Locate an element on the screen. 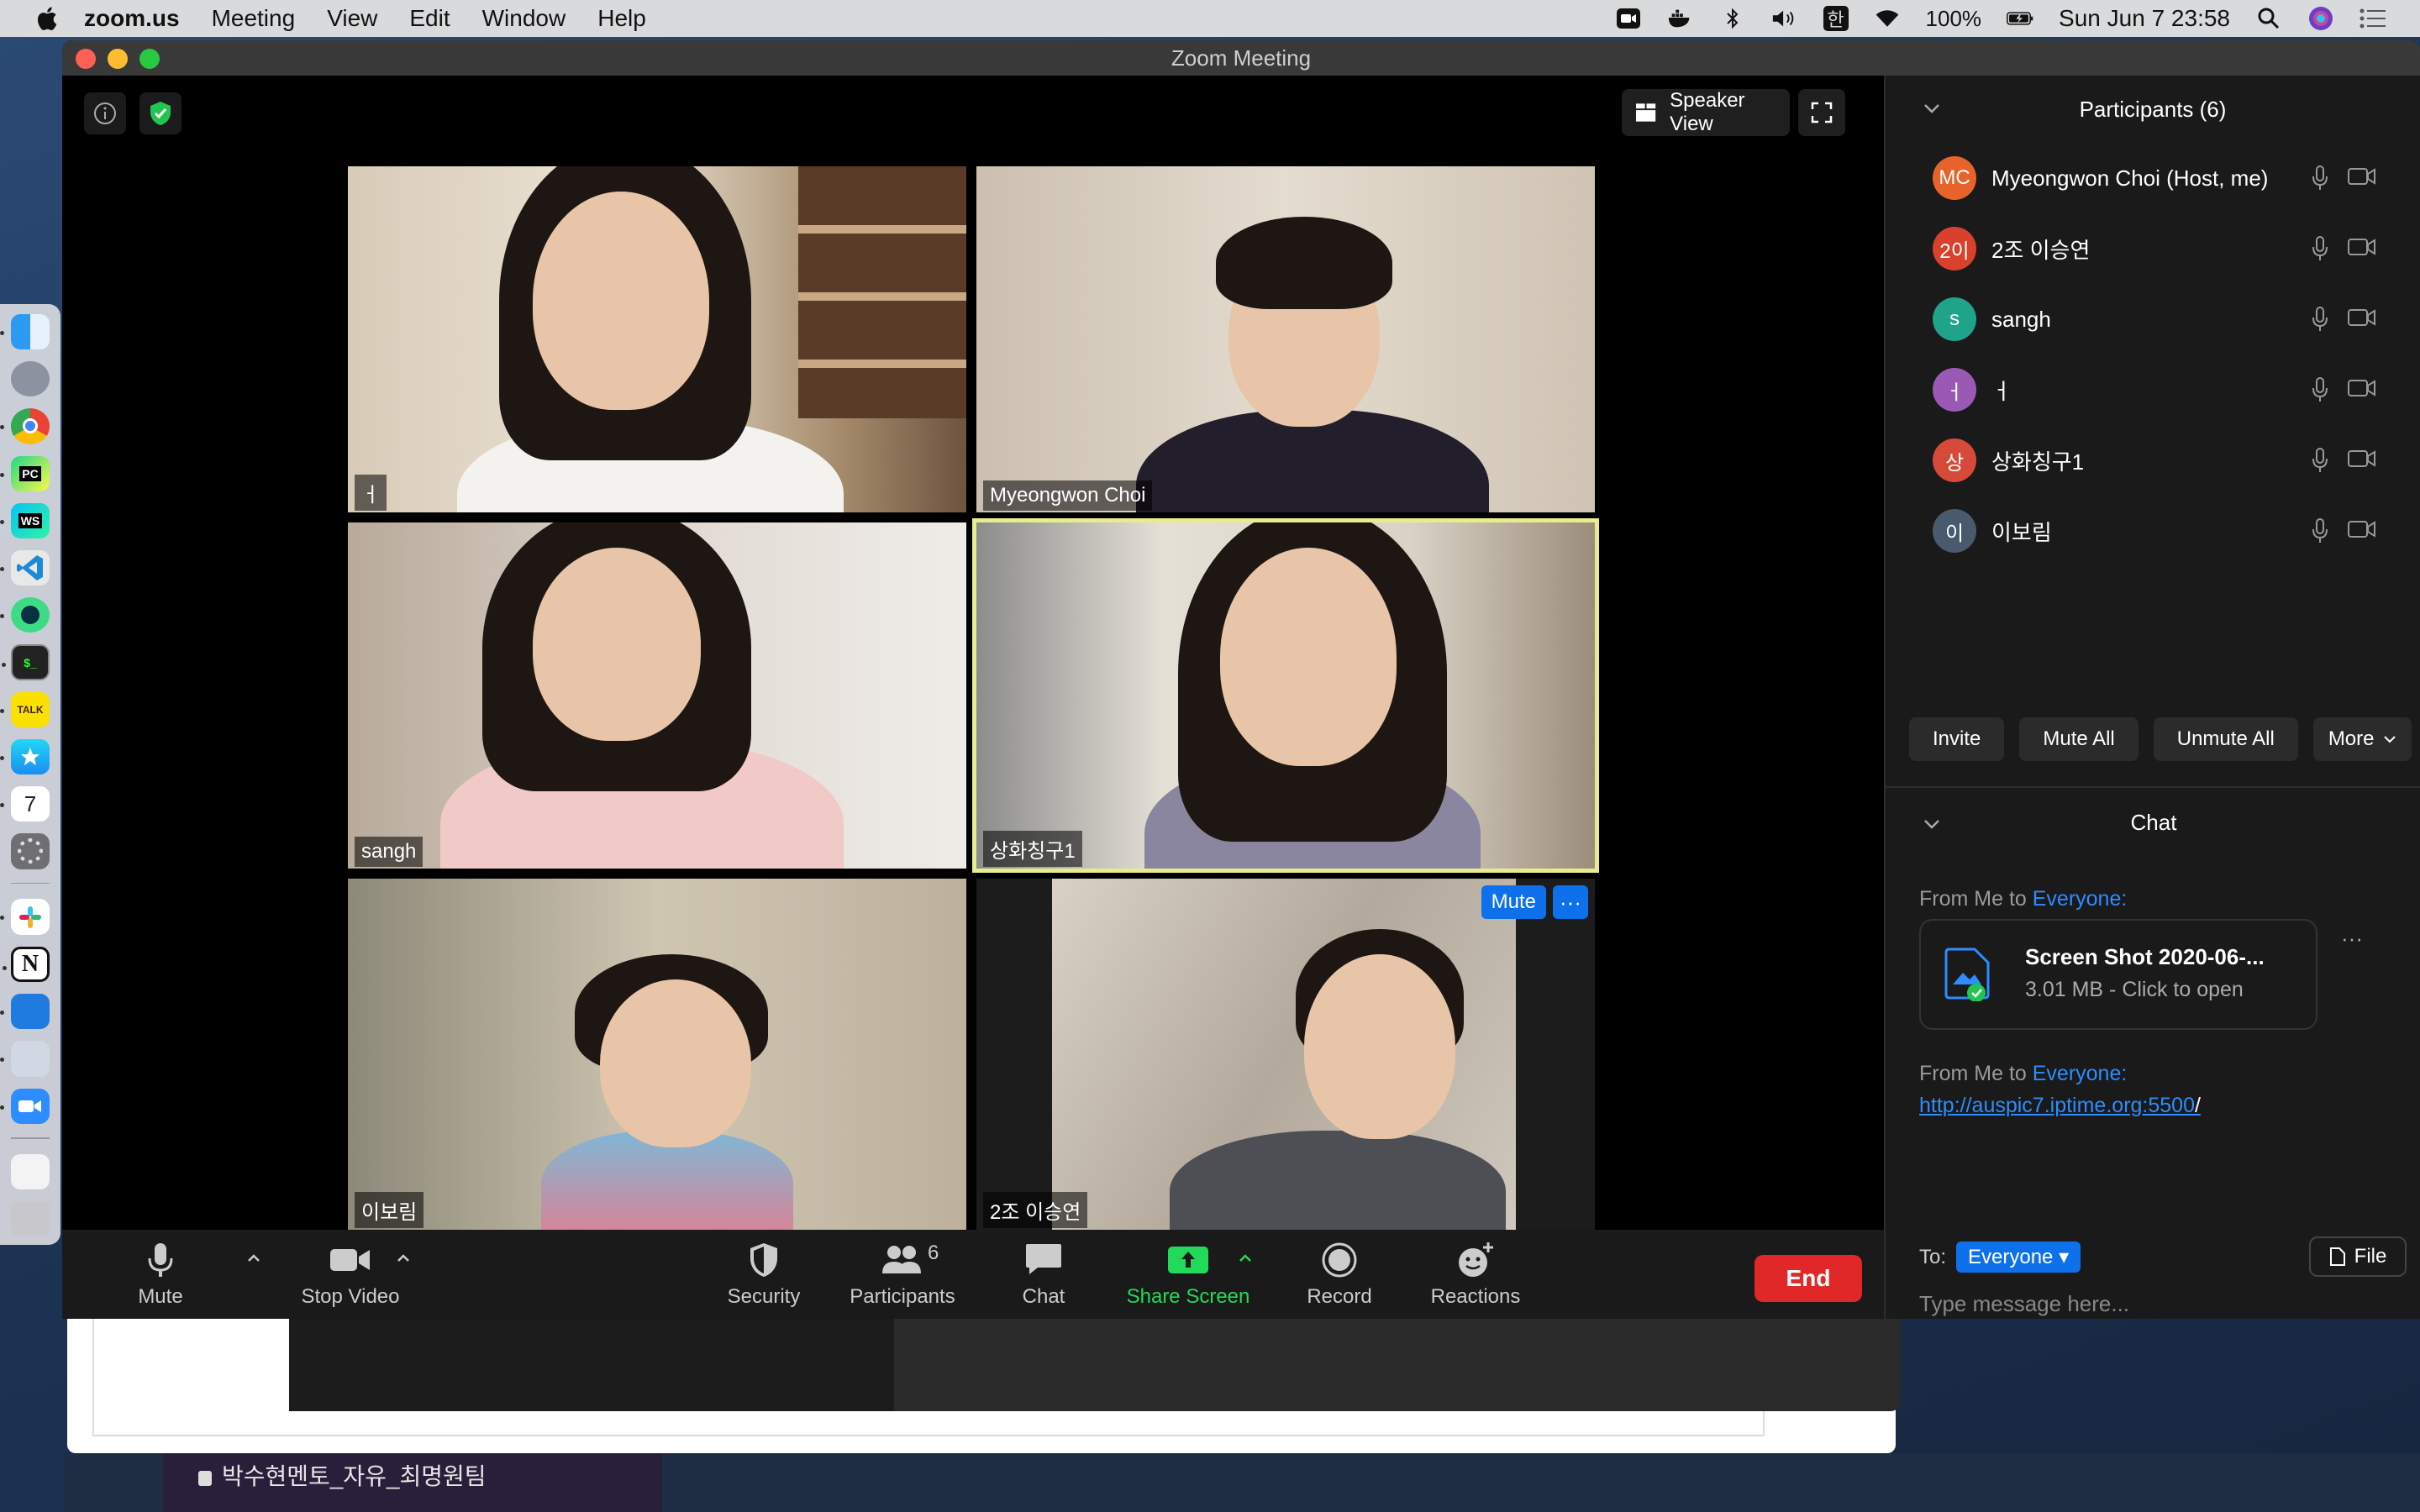  security-button: Security is located at coordinates (764, 1276).